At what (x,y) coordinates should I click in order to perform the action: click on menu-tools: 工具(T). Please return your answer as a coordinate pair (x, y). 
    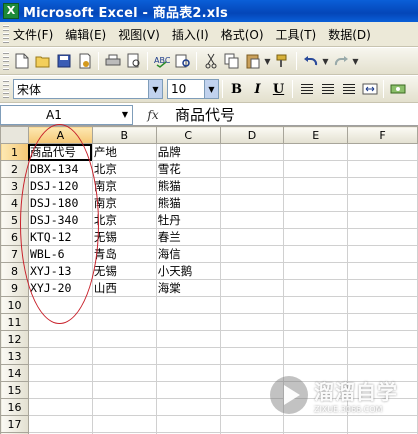
    Looking at the image, I should click on (296, 34).